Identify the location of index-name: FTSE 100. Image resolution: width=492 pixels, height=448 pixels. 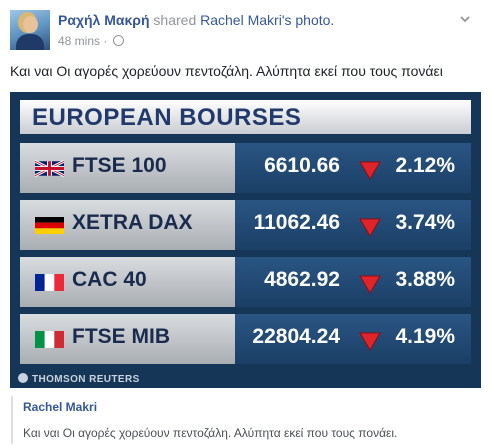
(119, 165).